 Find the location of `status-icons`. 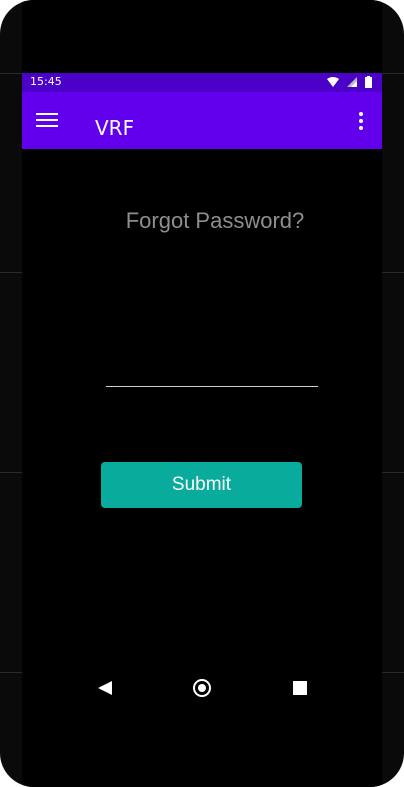

status-icons is located at coordinates (349, 82).